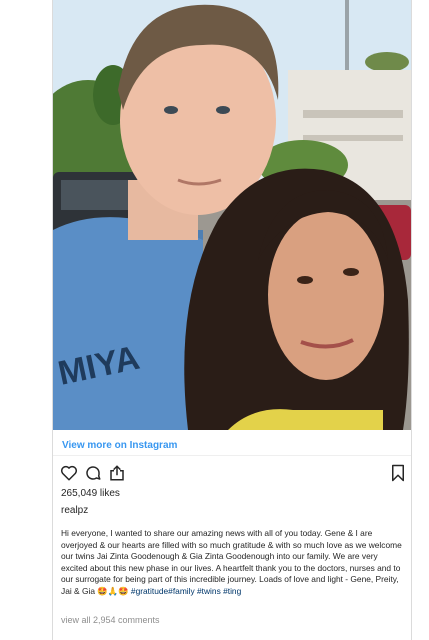  I want to click on view-comments-link: view all 2,954 comments, so click(110, 620).